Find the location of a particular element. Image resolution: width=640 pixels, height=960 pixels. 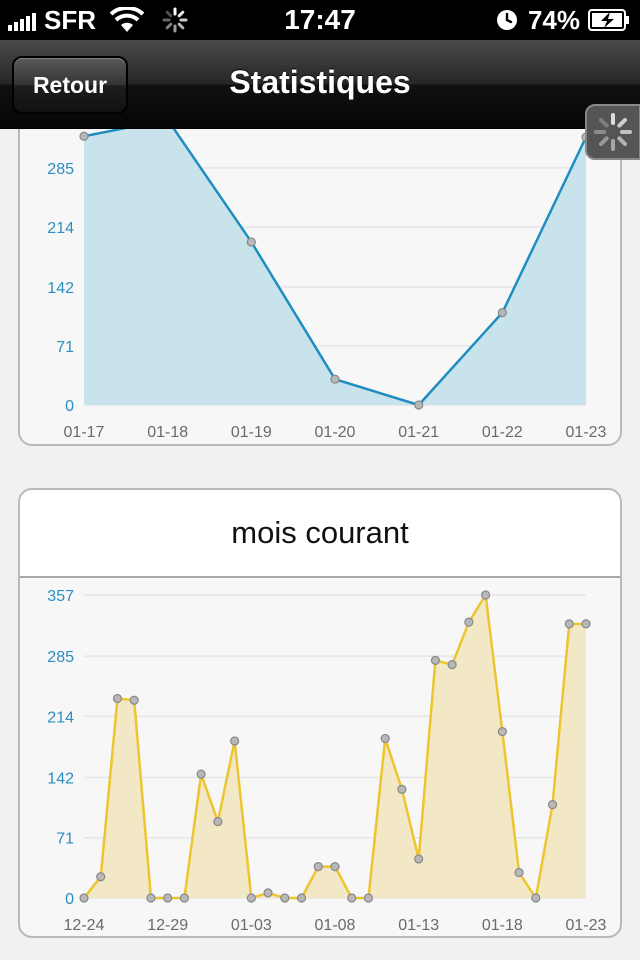

x-tick-label: 01-08 is located at coordinates (335, 925).